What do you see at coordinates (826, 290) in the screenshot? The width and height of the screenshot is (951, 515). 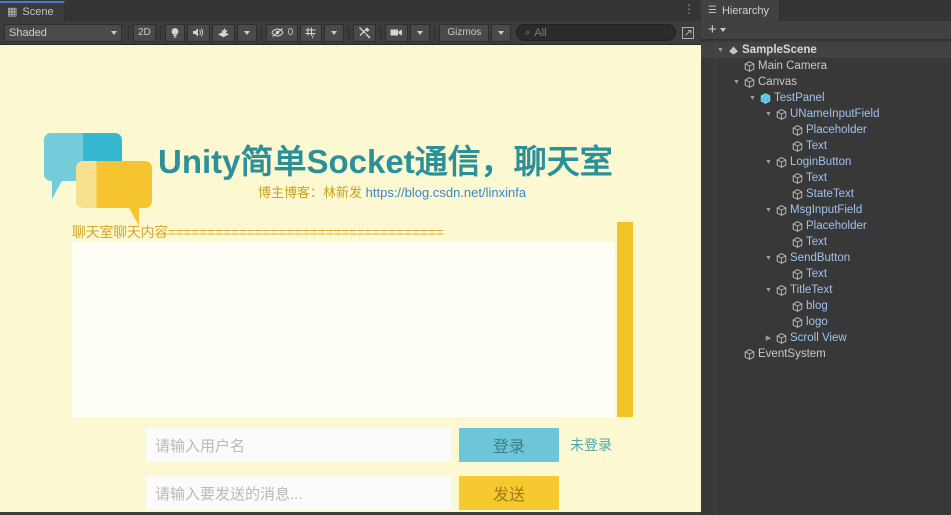 I see `tree-item-titletext: ▼ TitleText` at bounding box center [826, 290].